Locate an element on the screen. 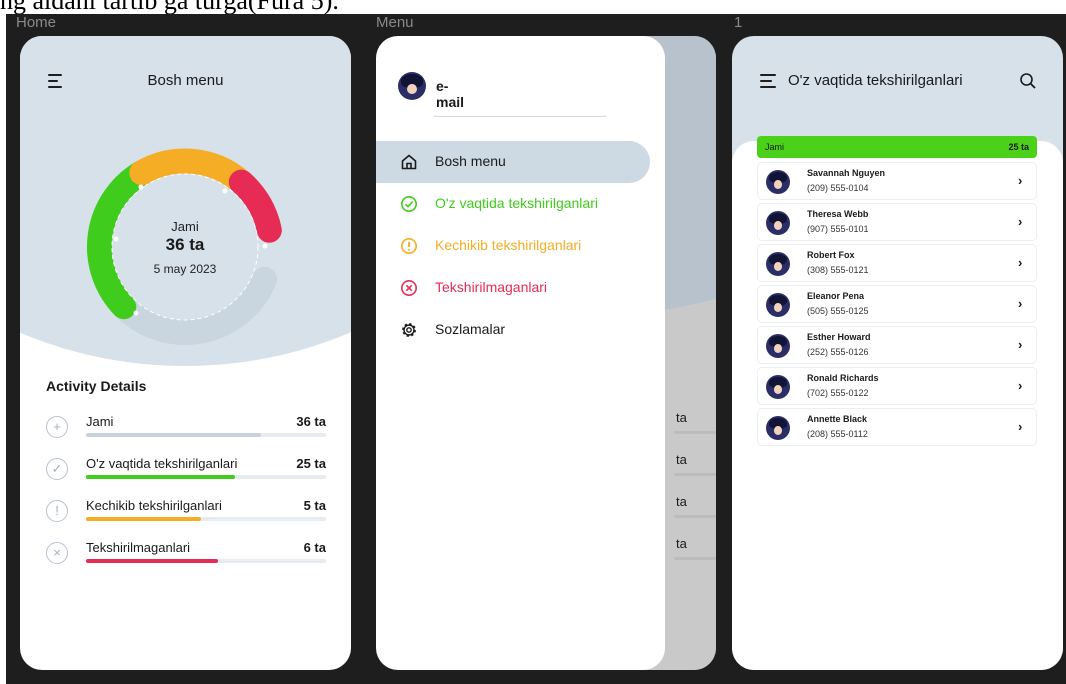  contact-phone: (308) 555-0121 is located at coordinates (838, 270).